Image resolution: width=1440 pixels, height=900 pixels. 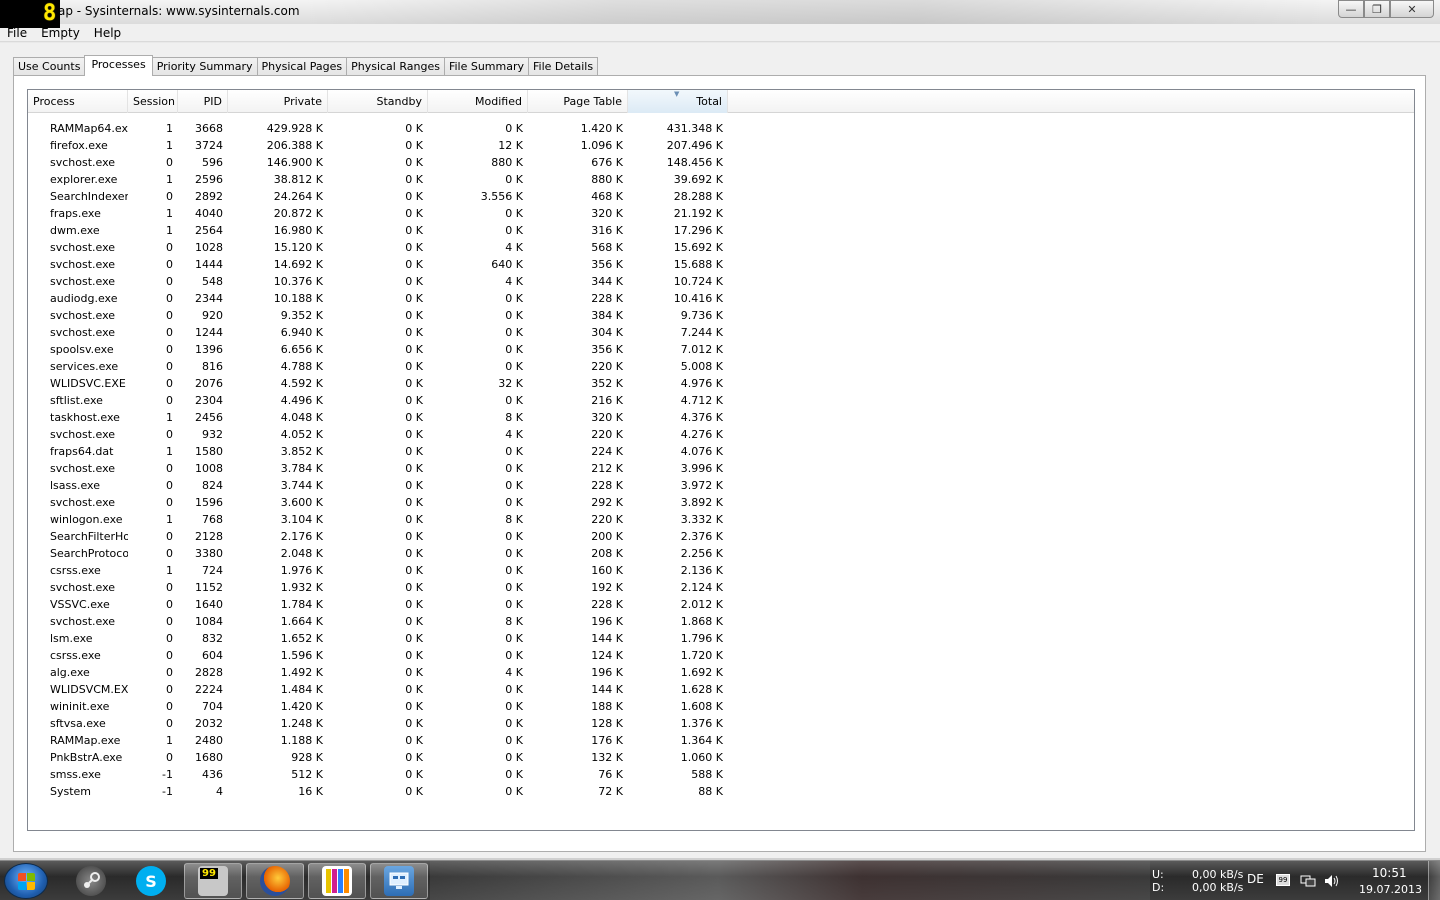 I want to click on table-row: svchost.exe 0 920 9.352 K 0 K 0 K 384 K 9.736 K, so click(x=378, y=315).